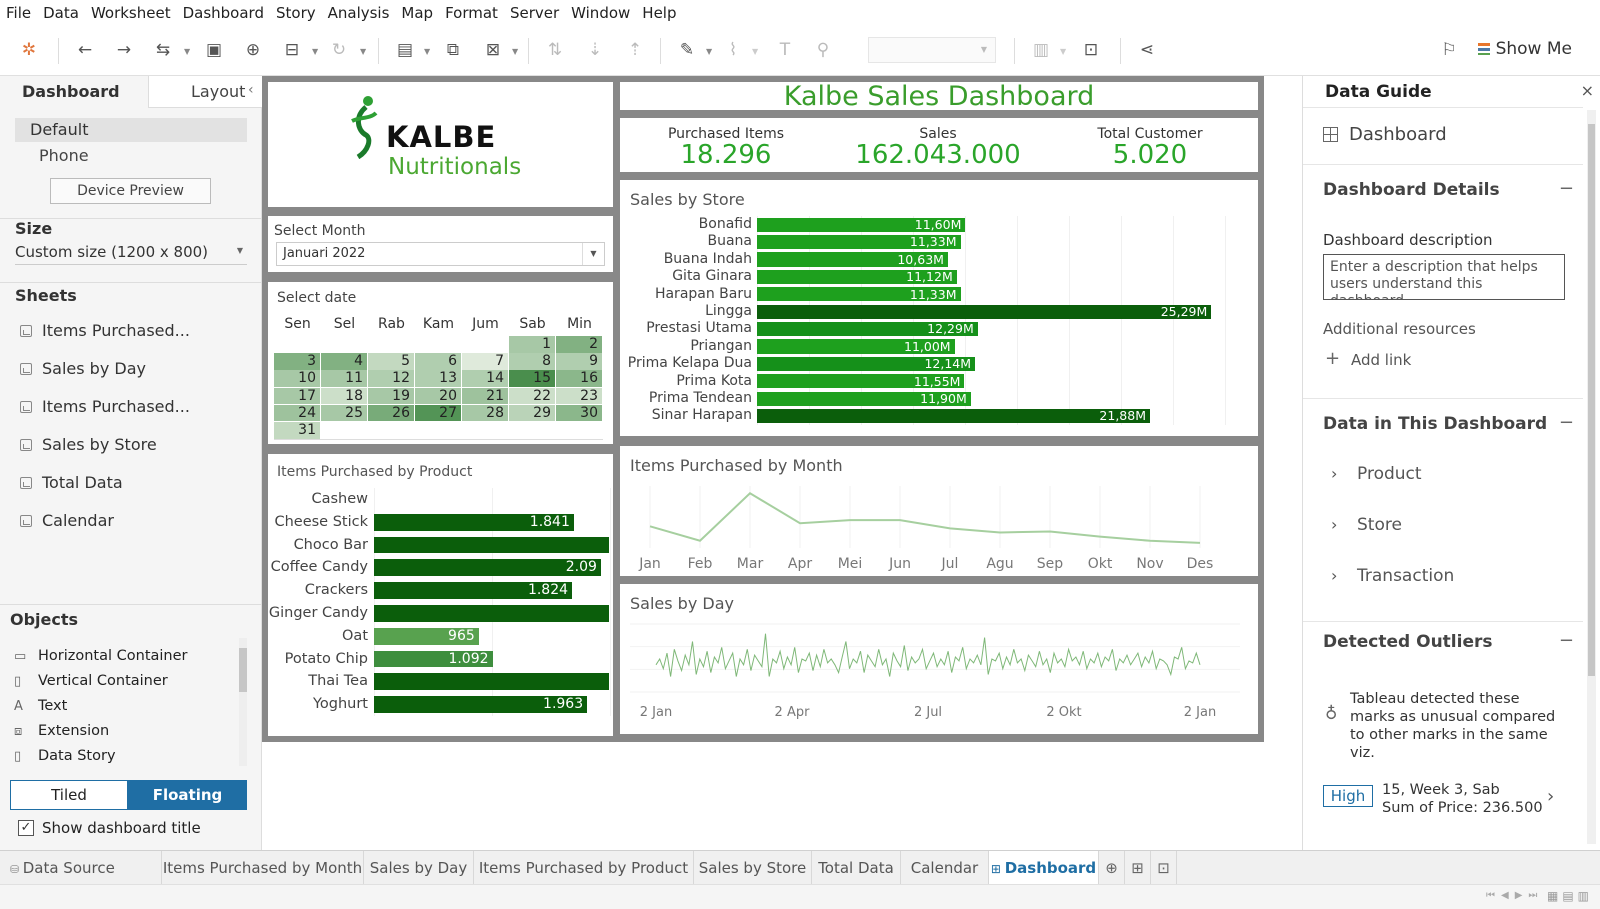 The width and height of the screenshot is (1600, 909). I want to click on calendar-day: 26, so click(391, 413).